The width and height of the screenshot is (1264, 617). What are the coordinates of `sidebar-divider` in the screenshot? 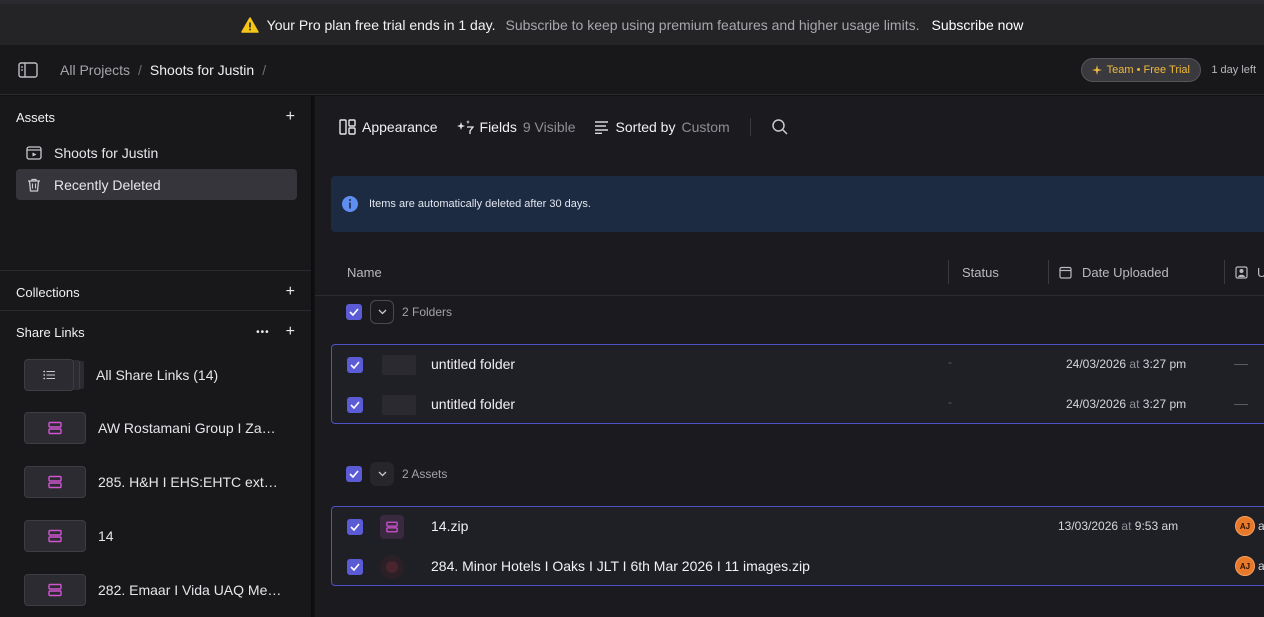 It's located at (155, 310).